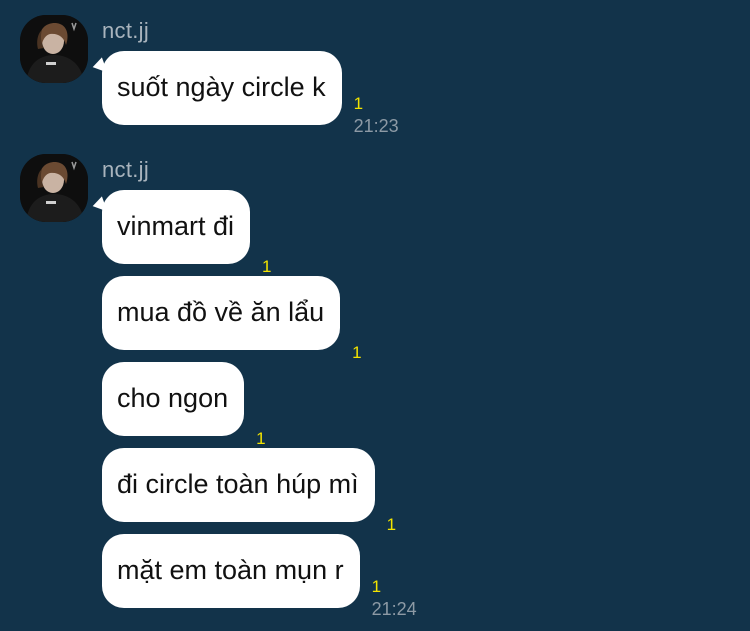 The image size is (750, 631). I want to click on message-meta: 1 21:24, so click(394, 599).